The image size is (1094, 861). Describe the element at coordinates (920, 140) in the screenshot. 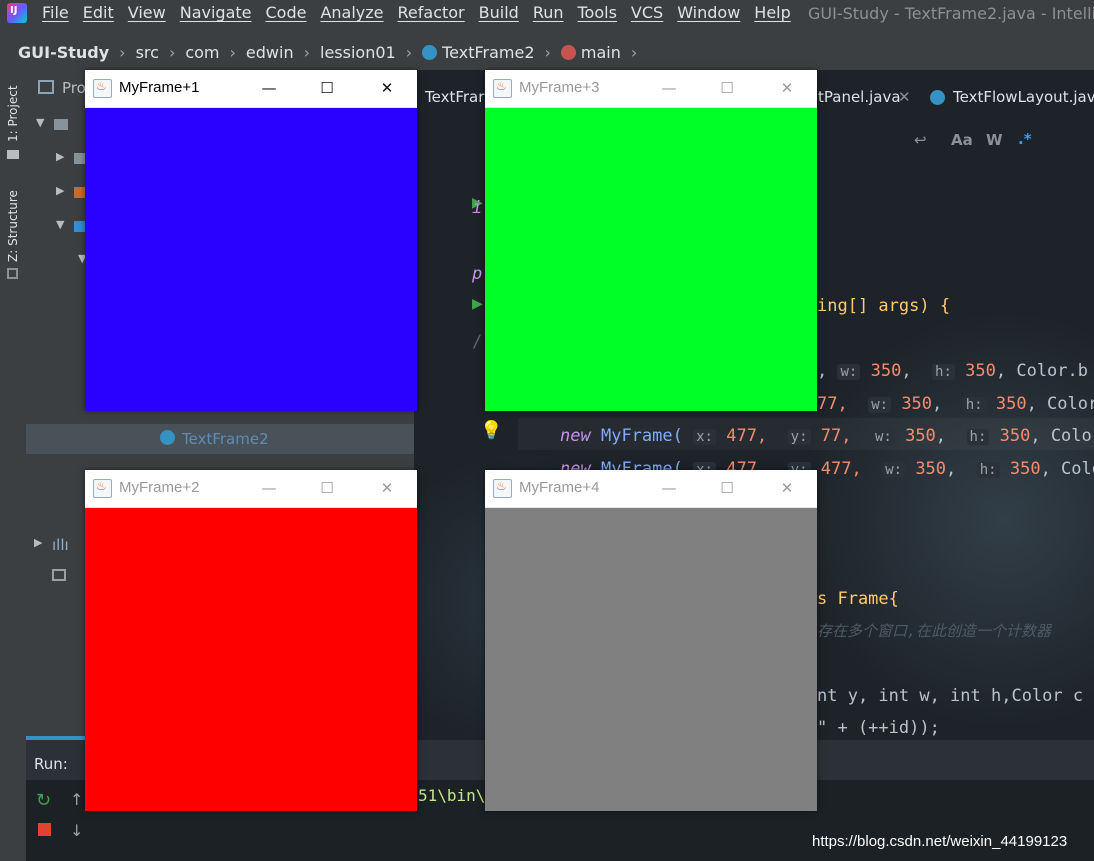

I see `wrap-icon: ↩` at that location.